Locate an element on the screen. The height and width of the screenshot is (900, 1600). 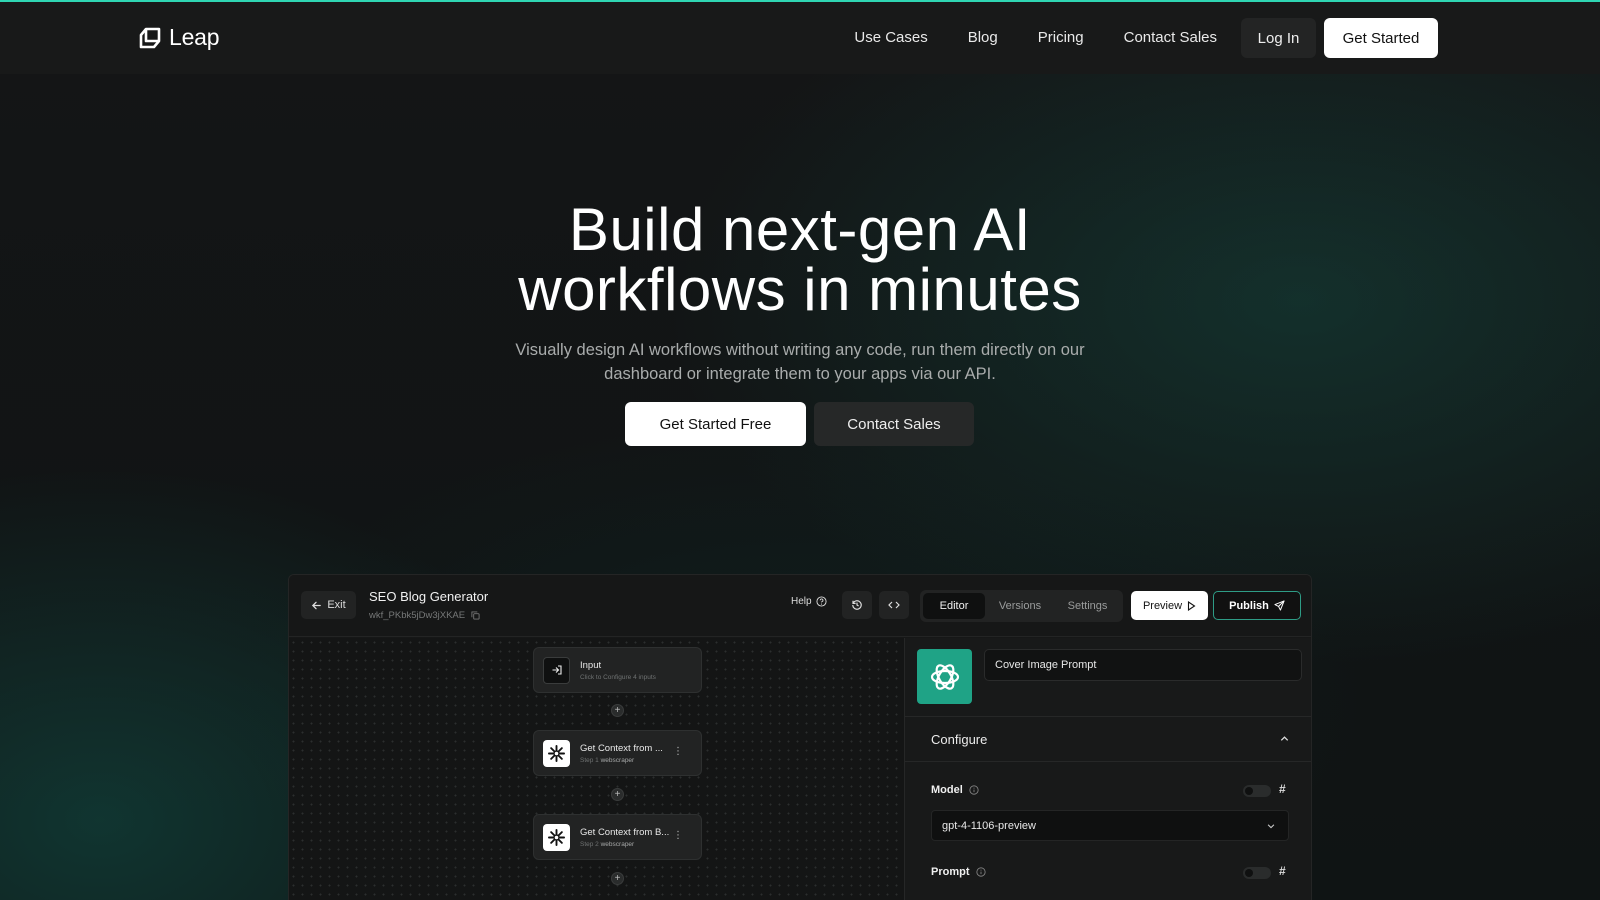
hero-title: Build next-gen AI workflows in minutes is located at coordinates (800, 260).